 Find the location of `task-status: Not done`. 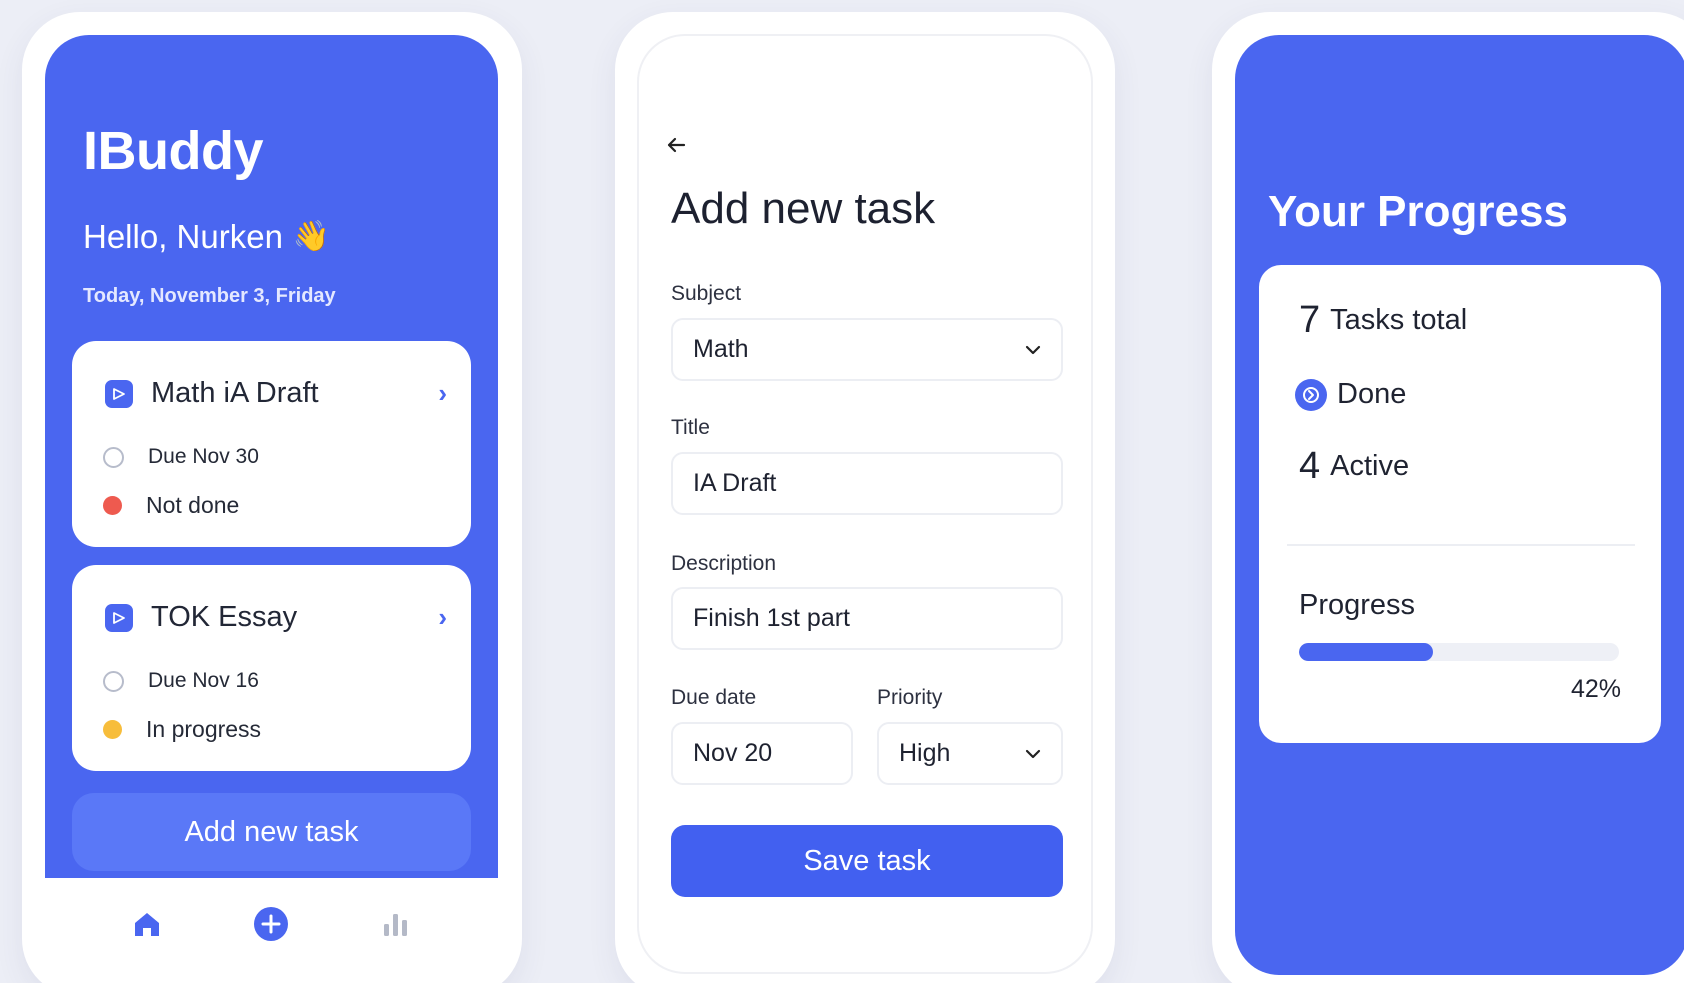

task-status: Not done is located at coordinates (193, 505).